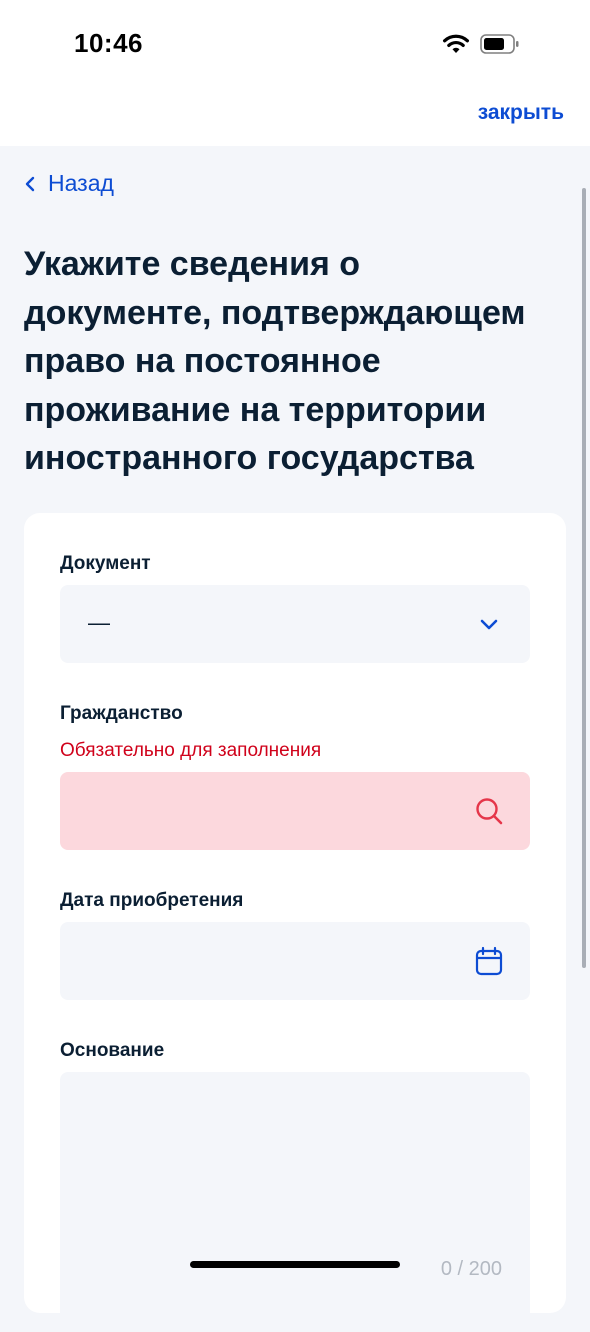  What do you see at coordinates (295, 811) in the screenshot?
I see `citizenship-input` at bounding box center [295, 811].